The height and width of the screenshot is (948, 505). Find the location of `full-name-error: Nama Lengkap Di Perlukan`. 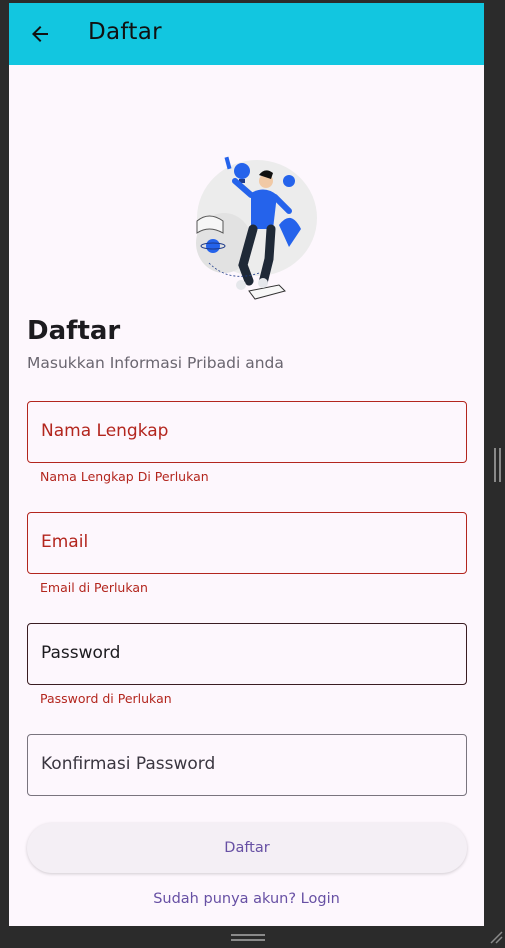

full-name-error: Nama Lengkap Di Perlukan is located at coordinates (124, 476).